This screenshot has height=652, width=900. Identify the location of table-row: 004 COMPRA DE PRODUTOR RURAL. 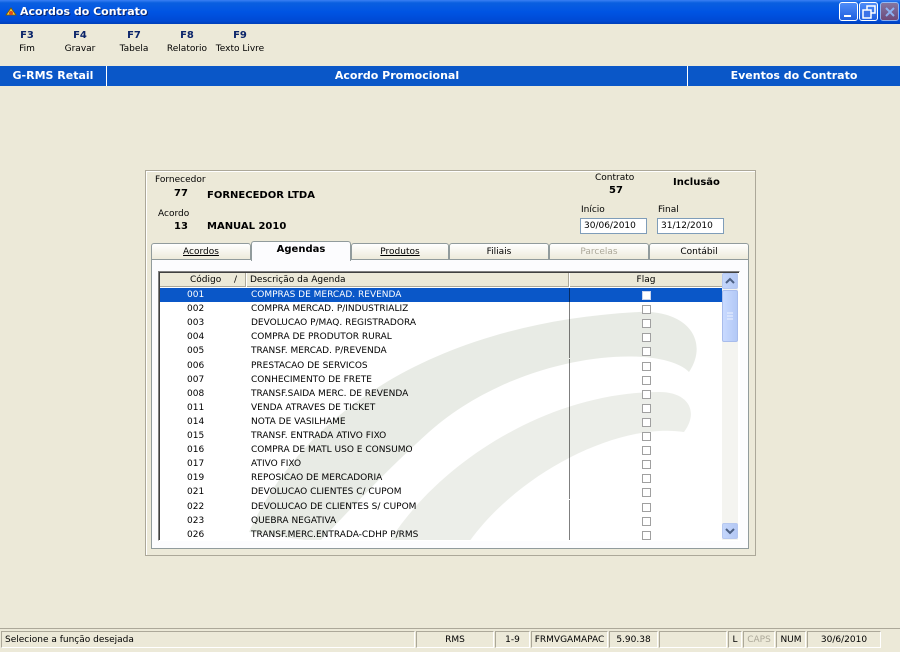
(441, 337).